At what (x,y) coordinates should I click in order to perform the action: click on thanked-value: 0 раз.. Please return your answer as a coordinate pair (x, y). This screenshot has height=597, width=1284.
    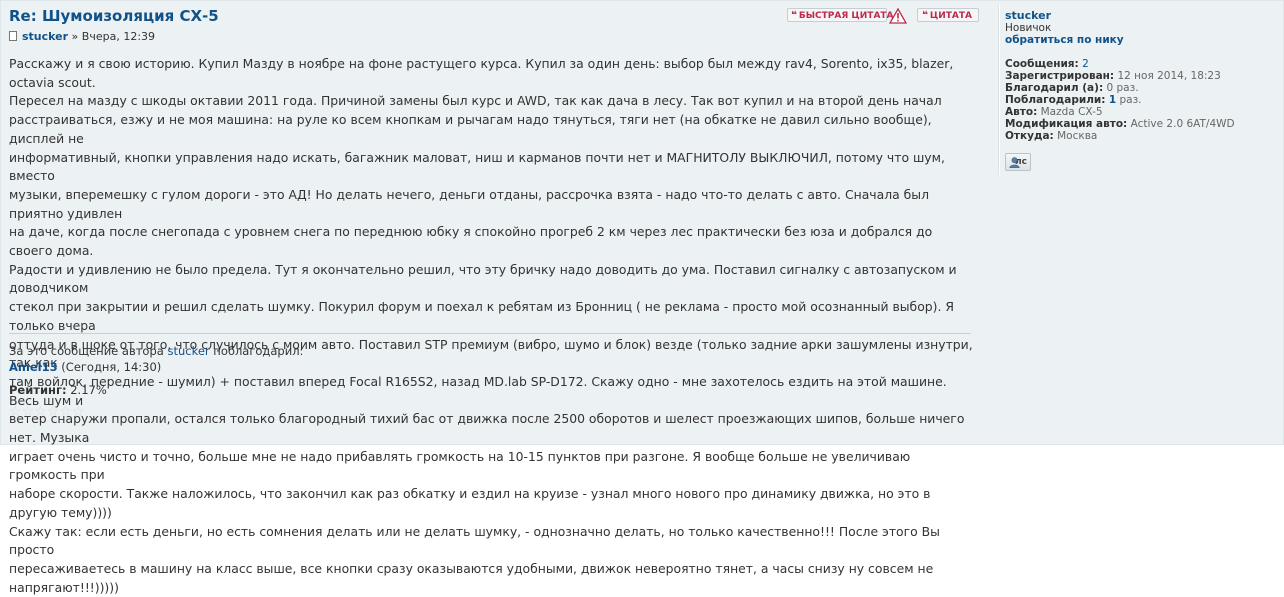
    Looking at the image, I should click on (1122, 88).